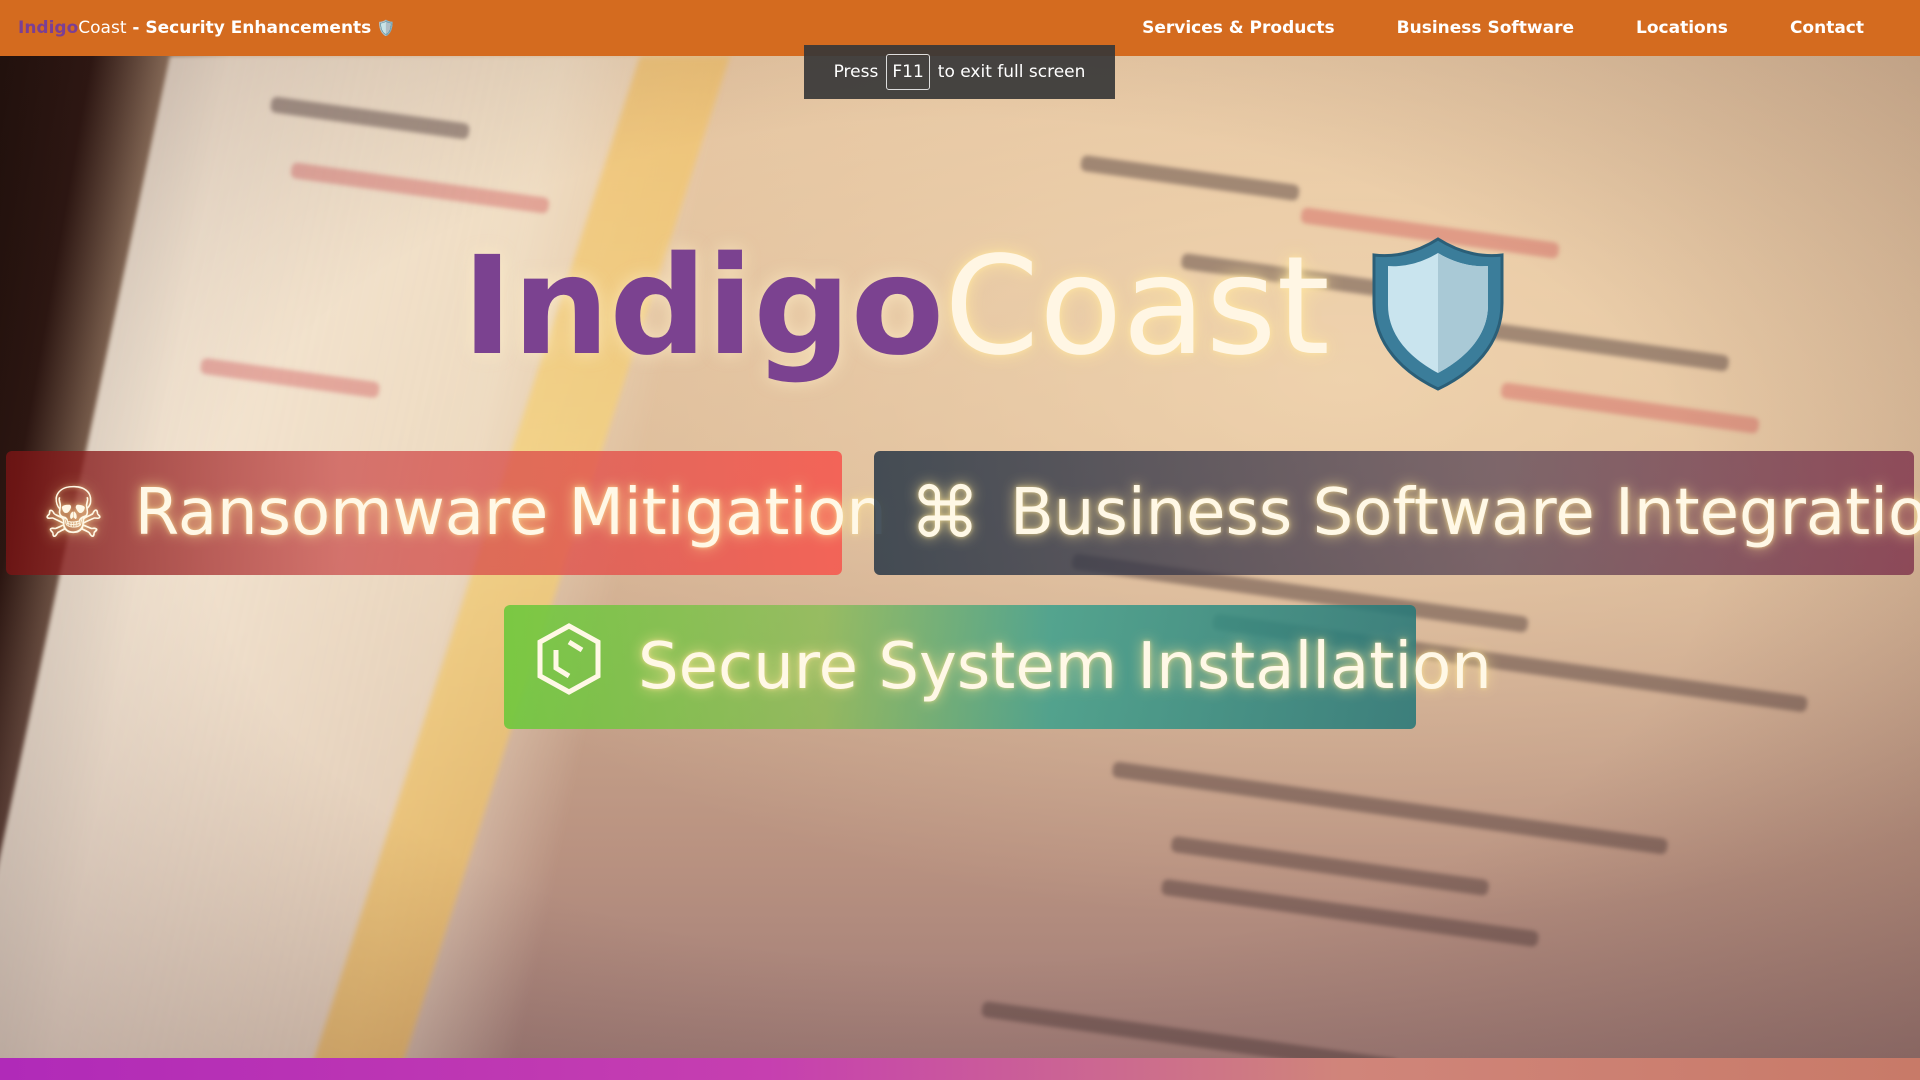  Describe the element at coordinates (1827, 28) in the screenshot. I see `nav-link-contact: Contact` at that location.